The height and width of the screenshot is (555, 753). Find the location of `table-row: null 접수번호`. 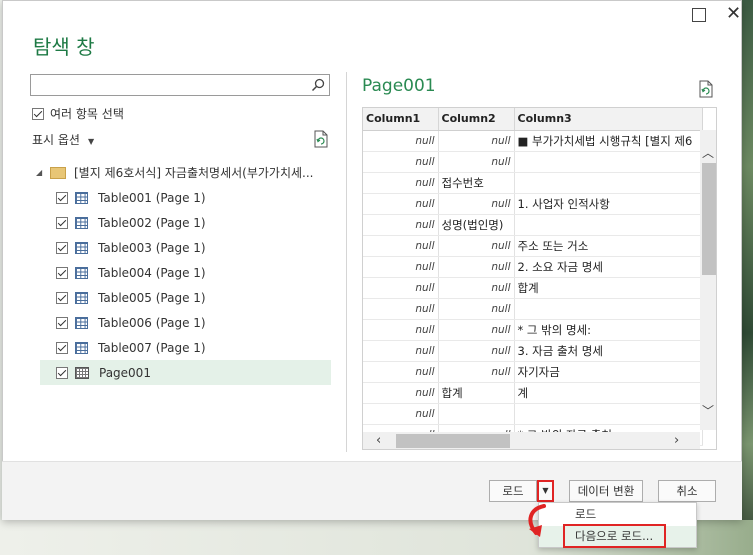

table-row: null 접수번호 is located at coordinates (533, 183).